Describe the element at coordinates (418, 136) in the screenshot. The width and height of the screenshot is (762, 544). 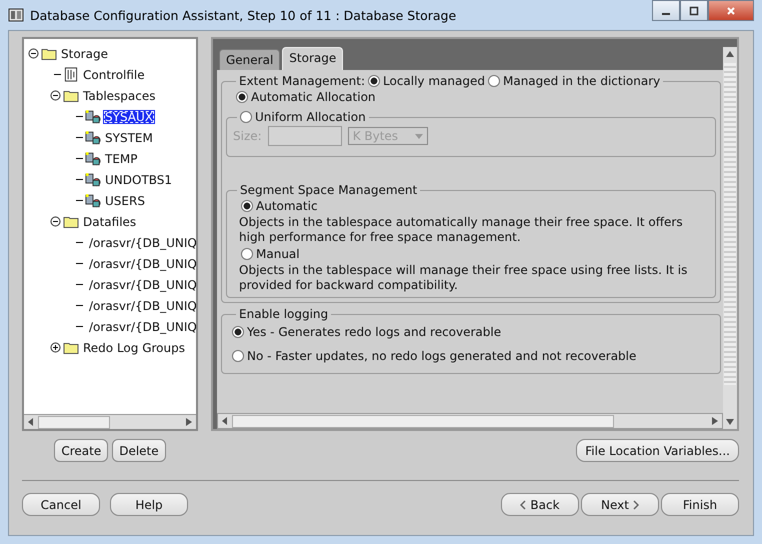
I see `caret-icon` at that location.